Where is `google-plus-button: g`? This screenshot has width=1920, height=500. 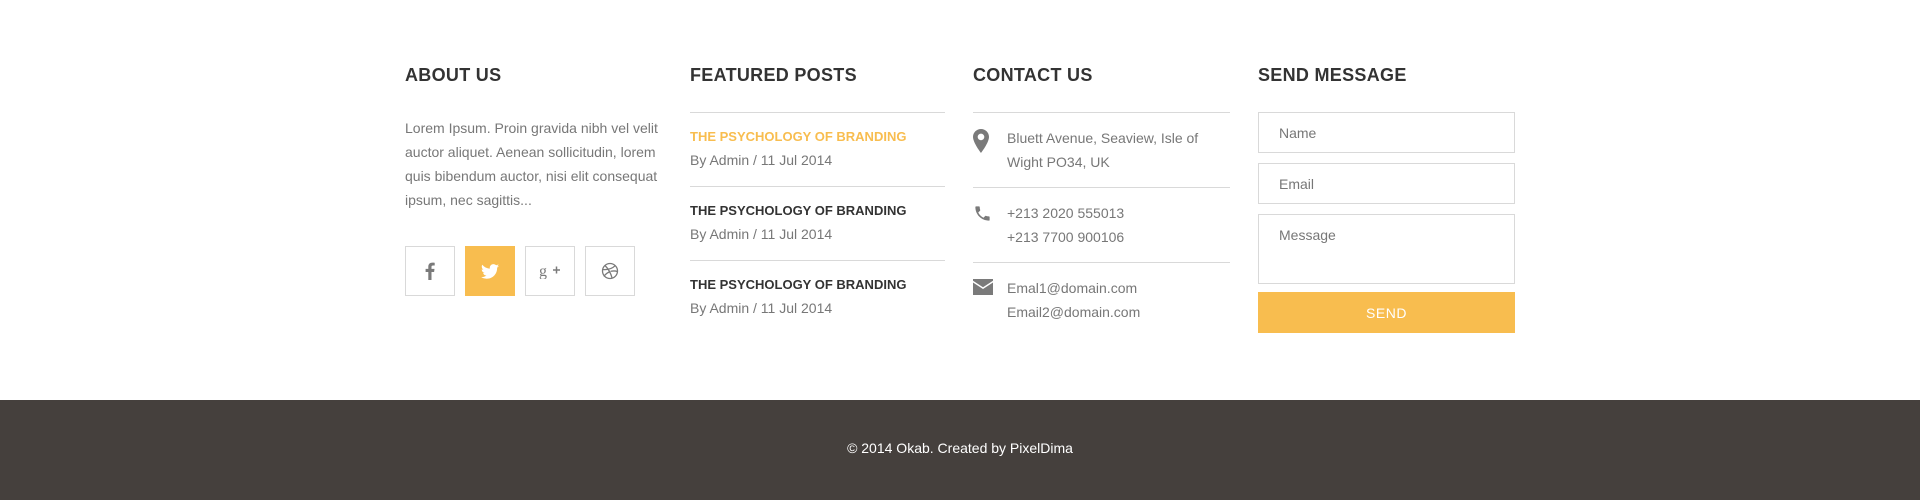
google-plus-button: g is located at coordinates (550, 271).